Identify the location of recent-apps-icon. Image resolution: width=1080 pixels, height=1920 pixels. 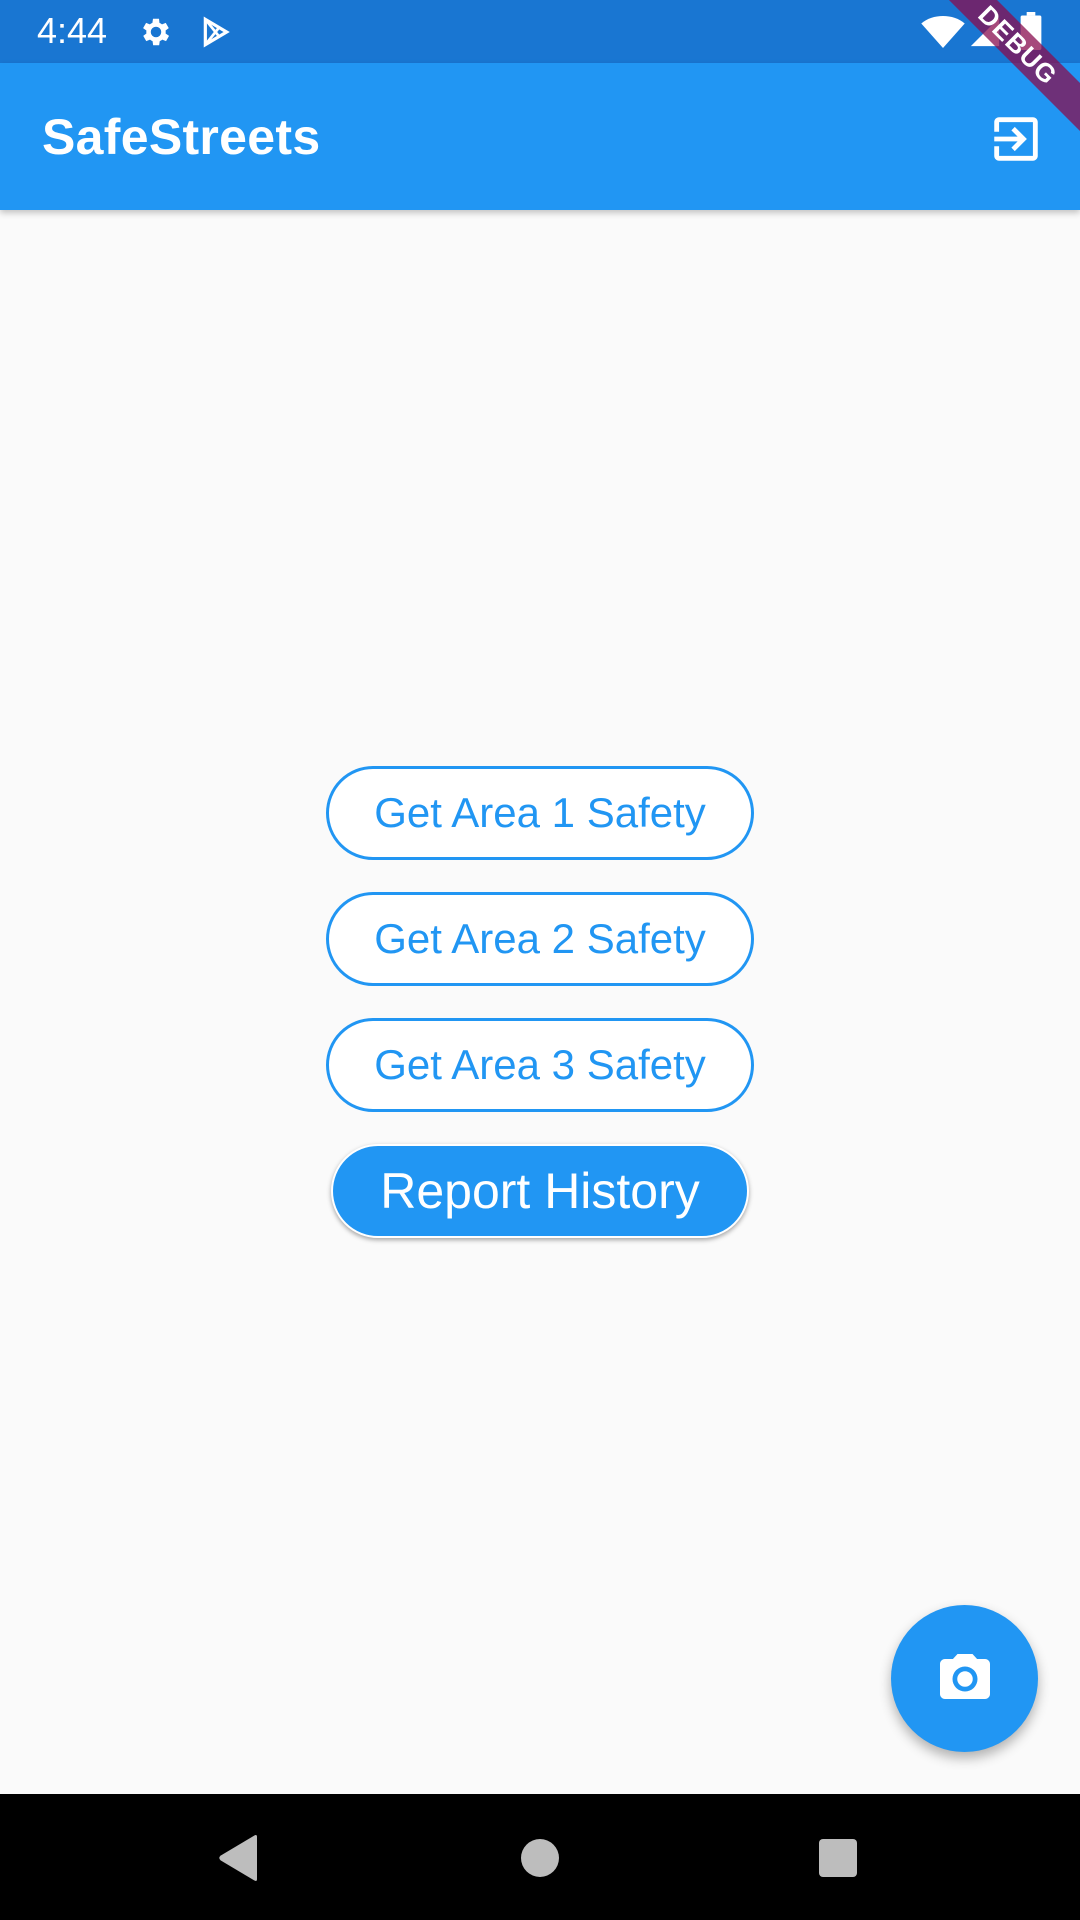
(838, 1858).